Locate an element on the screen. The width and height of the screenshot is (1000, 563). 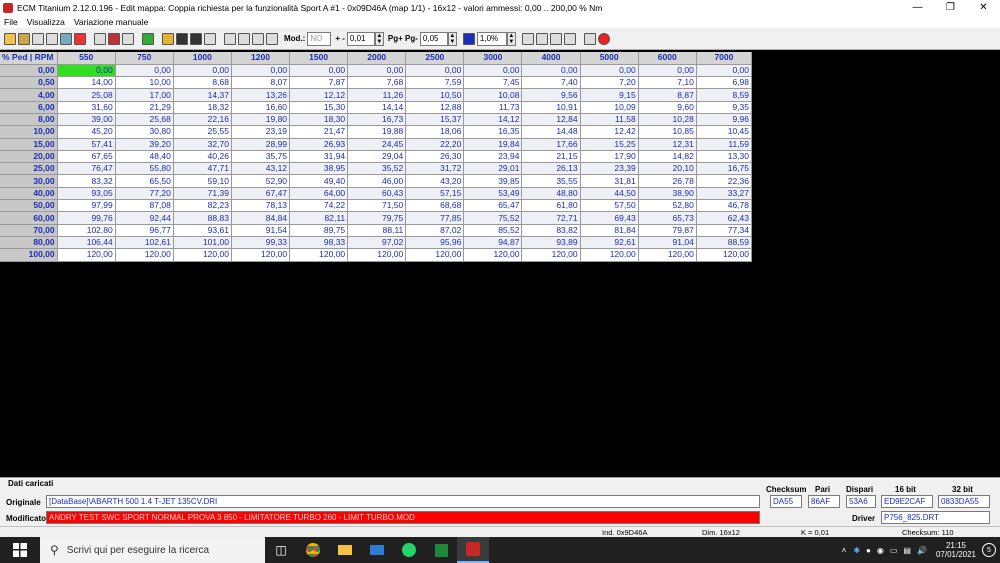
copy-icon is located at coordinates (230, 38).